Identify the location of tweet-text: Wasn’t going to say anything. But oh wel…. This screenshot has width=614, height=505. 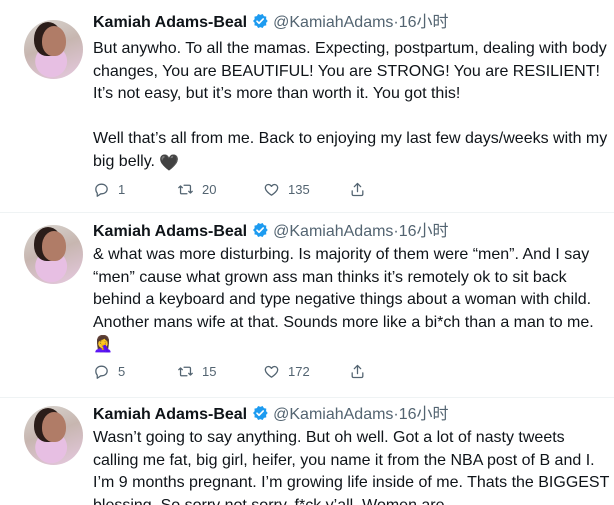
(353, 466).